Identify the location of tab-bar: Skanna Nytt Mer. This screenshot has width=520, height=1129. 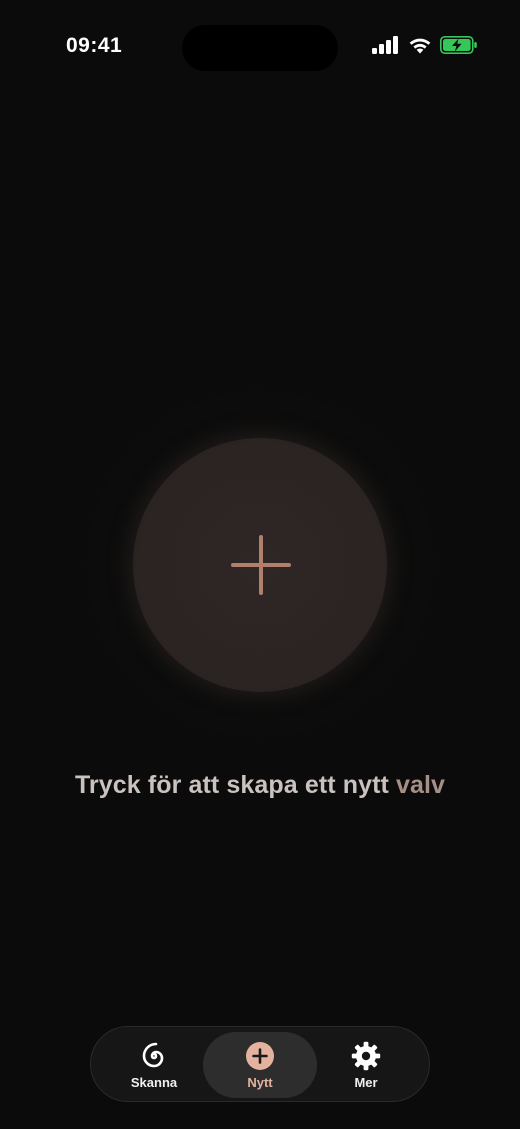
(260, 1064).